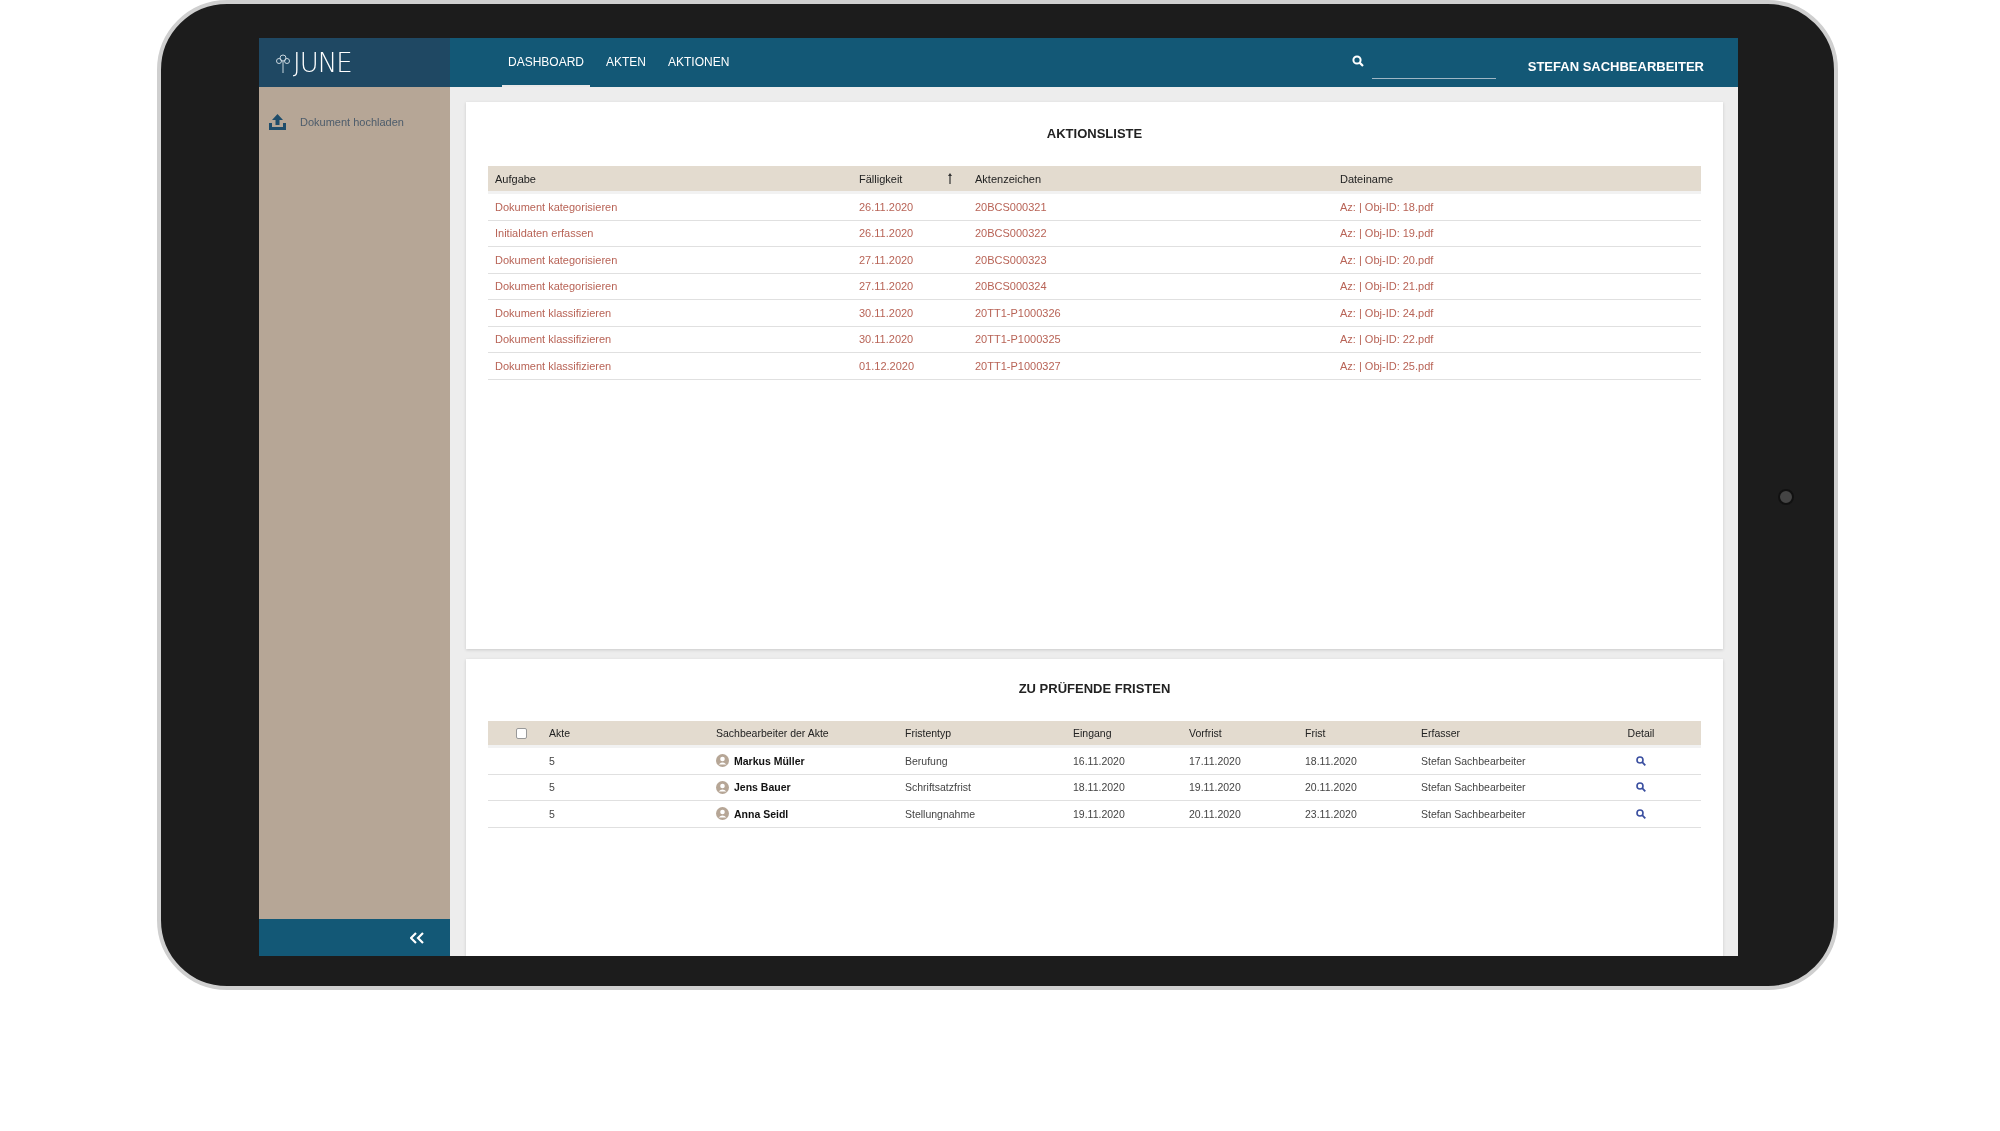 The height and width of the screenshot is (1131, 2000). I want to click on column-header: Aktenzeichen, so click(1008, 178).